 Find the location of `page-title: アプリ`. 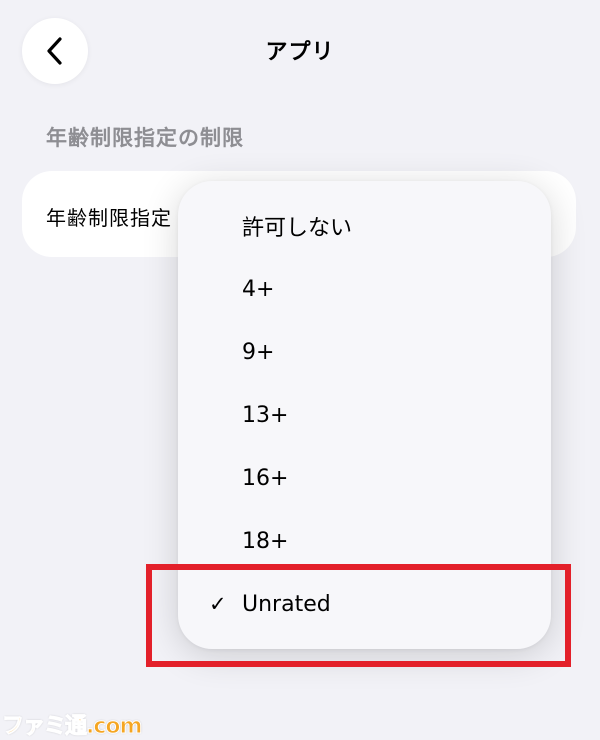

page-title: アプリ is located at coordinates (300, 52).